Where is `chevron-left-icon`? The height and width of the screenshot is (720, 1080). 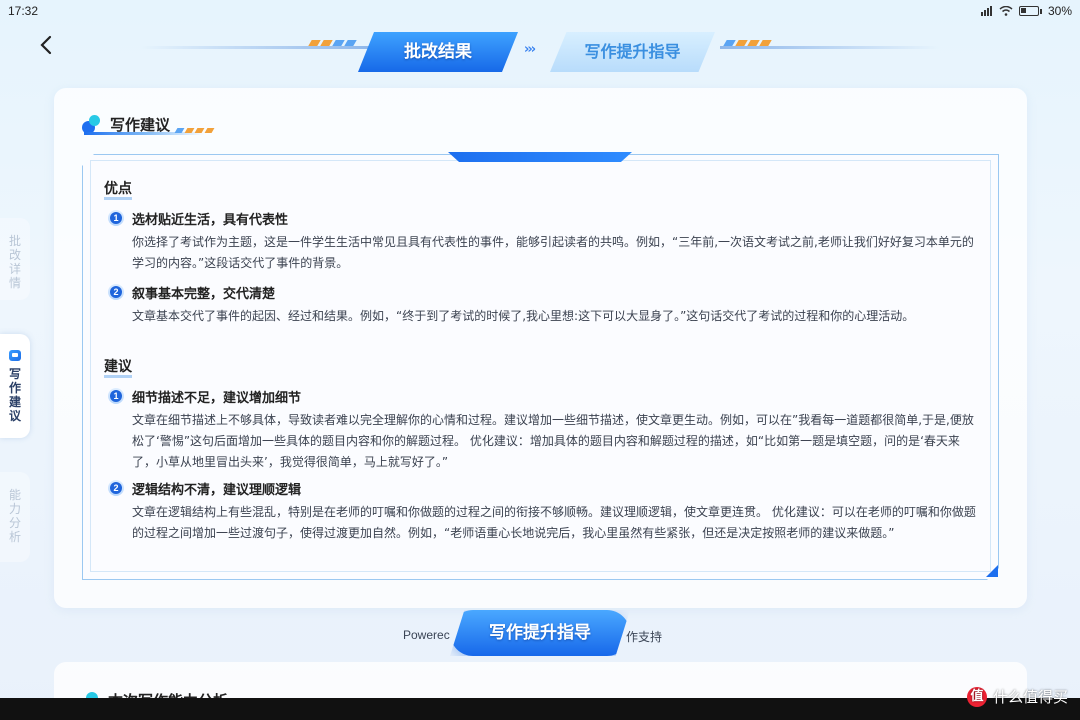
chevron-left-icon is located at coordinates (46, 45).